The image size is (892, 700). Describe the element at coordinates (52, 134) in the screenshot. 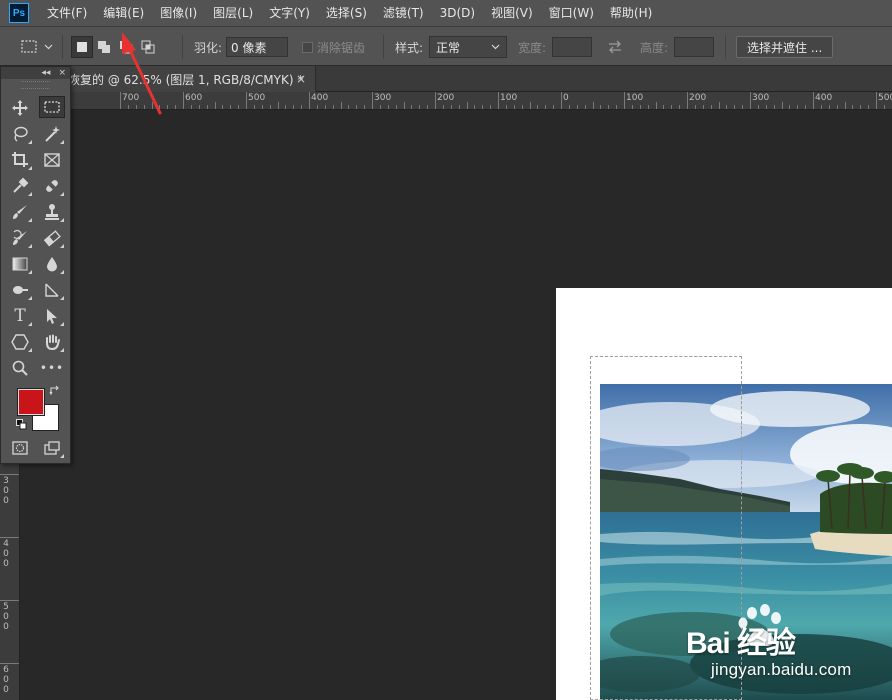

I see `magic-wand-tool-icon` at that location.